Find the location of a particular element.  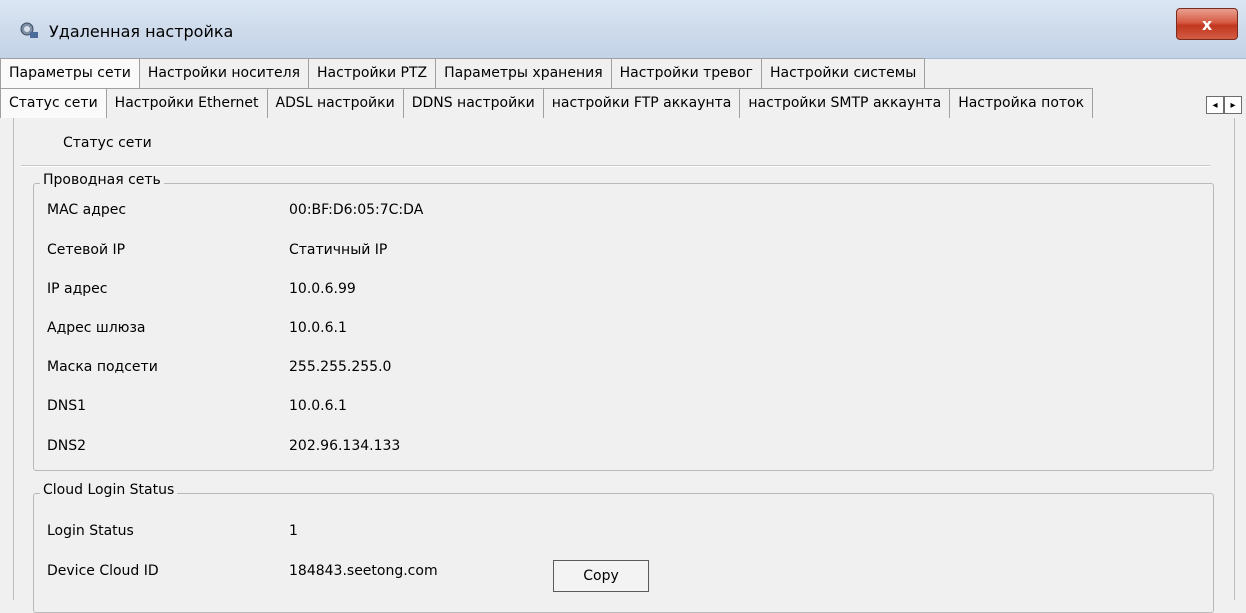

tab-scroll-controls: ◂ ▸ is located at coordinates (1224, 105).